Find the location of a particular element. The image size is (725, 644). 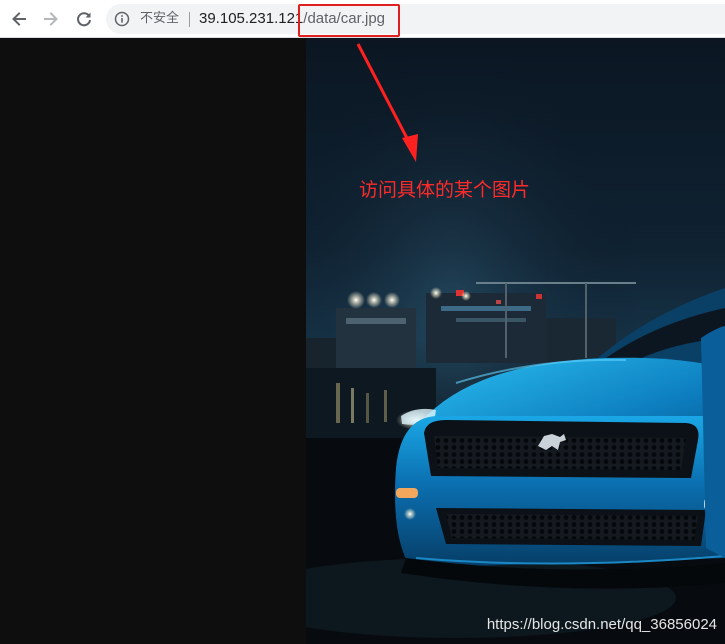

browser-toolbar: 不安全 39.105.231.121/data/car.jpg is located at coordinates (362, 19).